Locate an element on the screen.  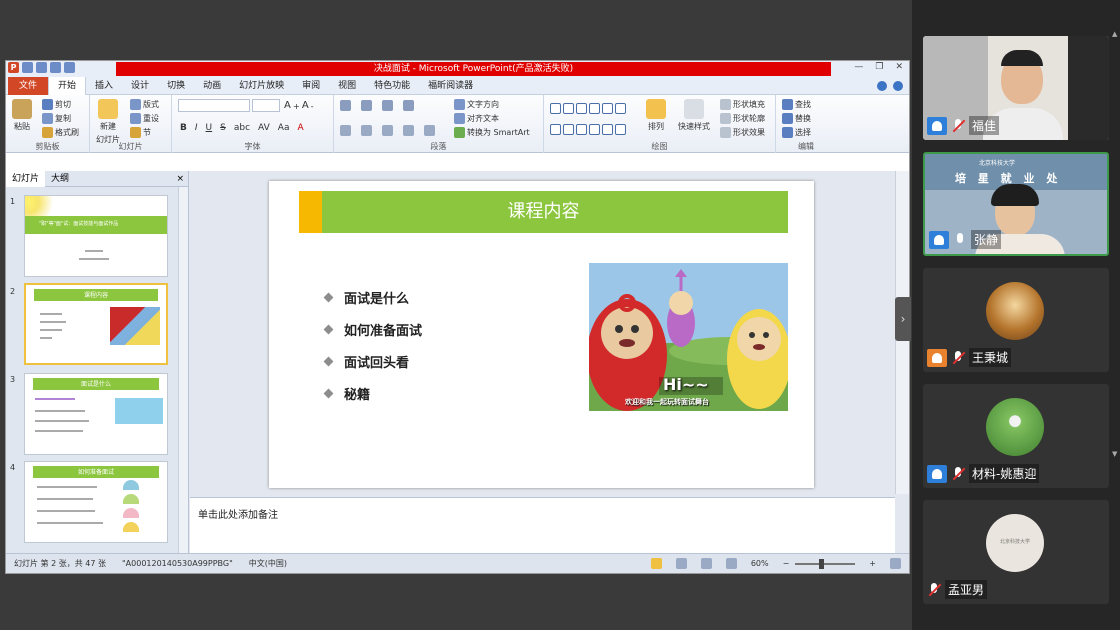
save-icon is located at coordinates (27, 67).